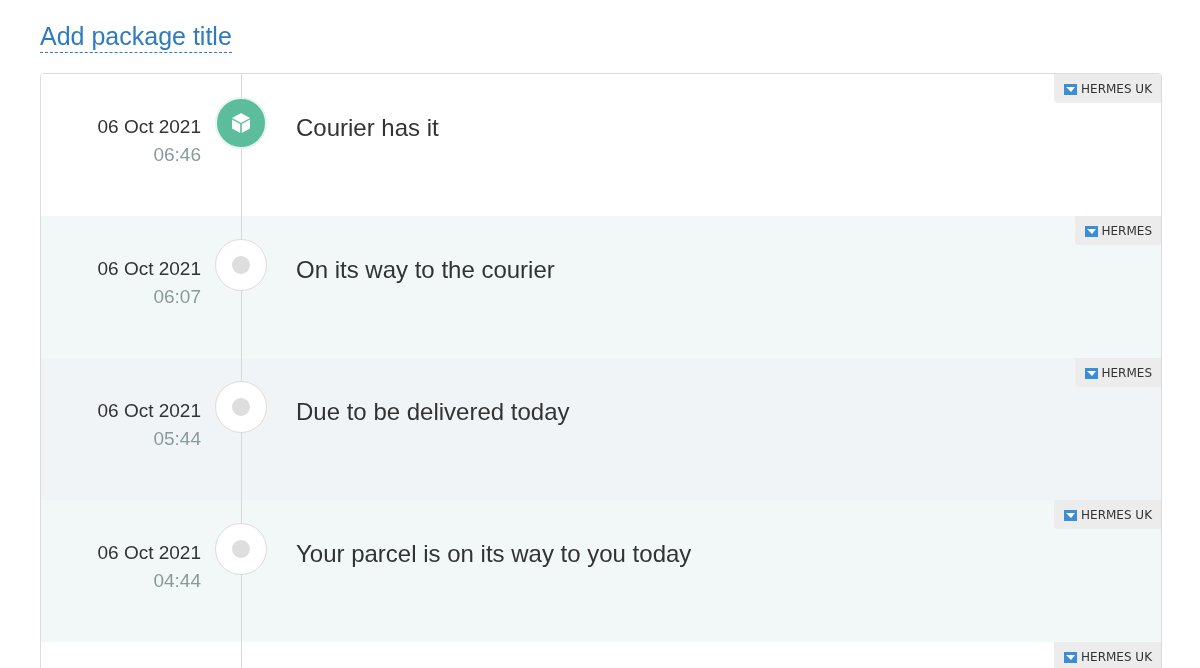 This screenshot has height=668, width=1200. What do you see at coordinates (433, 412) in the screenshot?
I see `event-description: Due to be delivered today` at bounding box center [433, 412].